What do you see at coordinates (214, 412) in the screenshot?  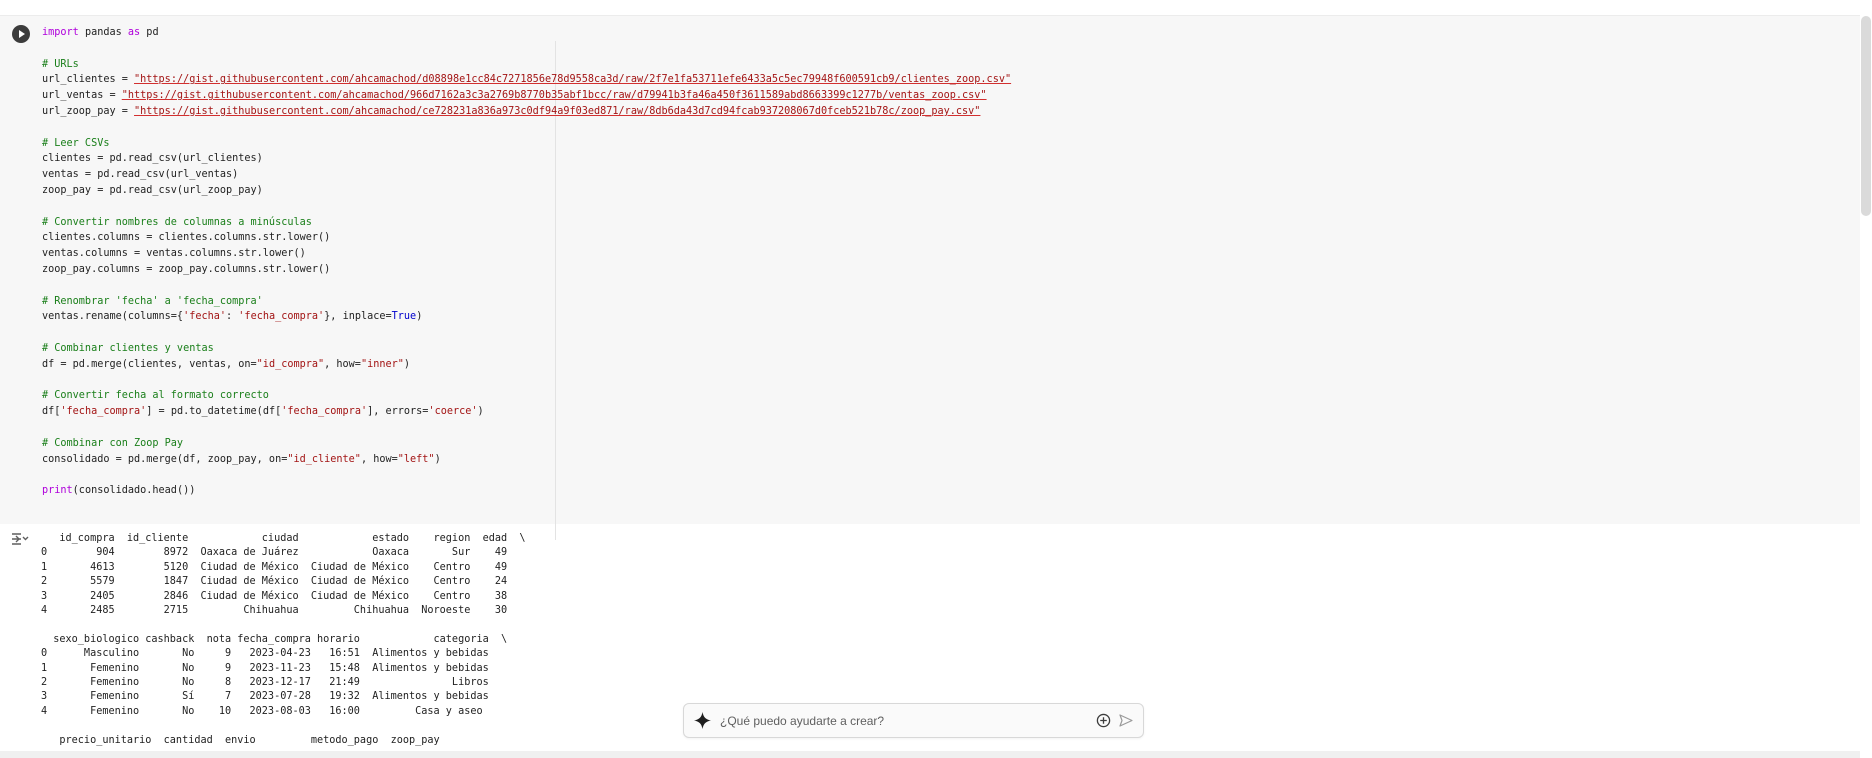 I see `code-token: ] = pd.to_datetime(df[` at bounding box center [214, 412].